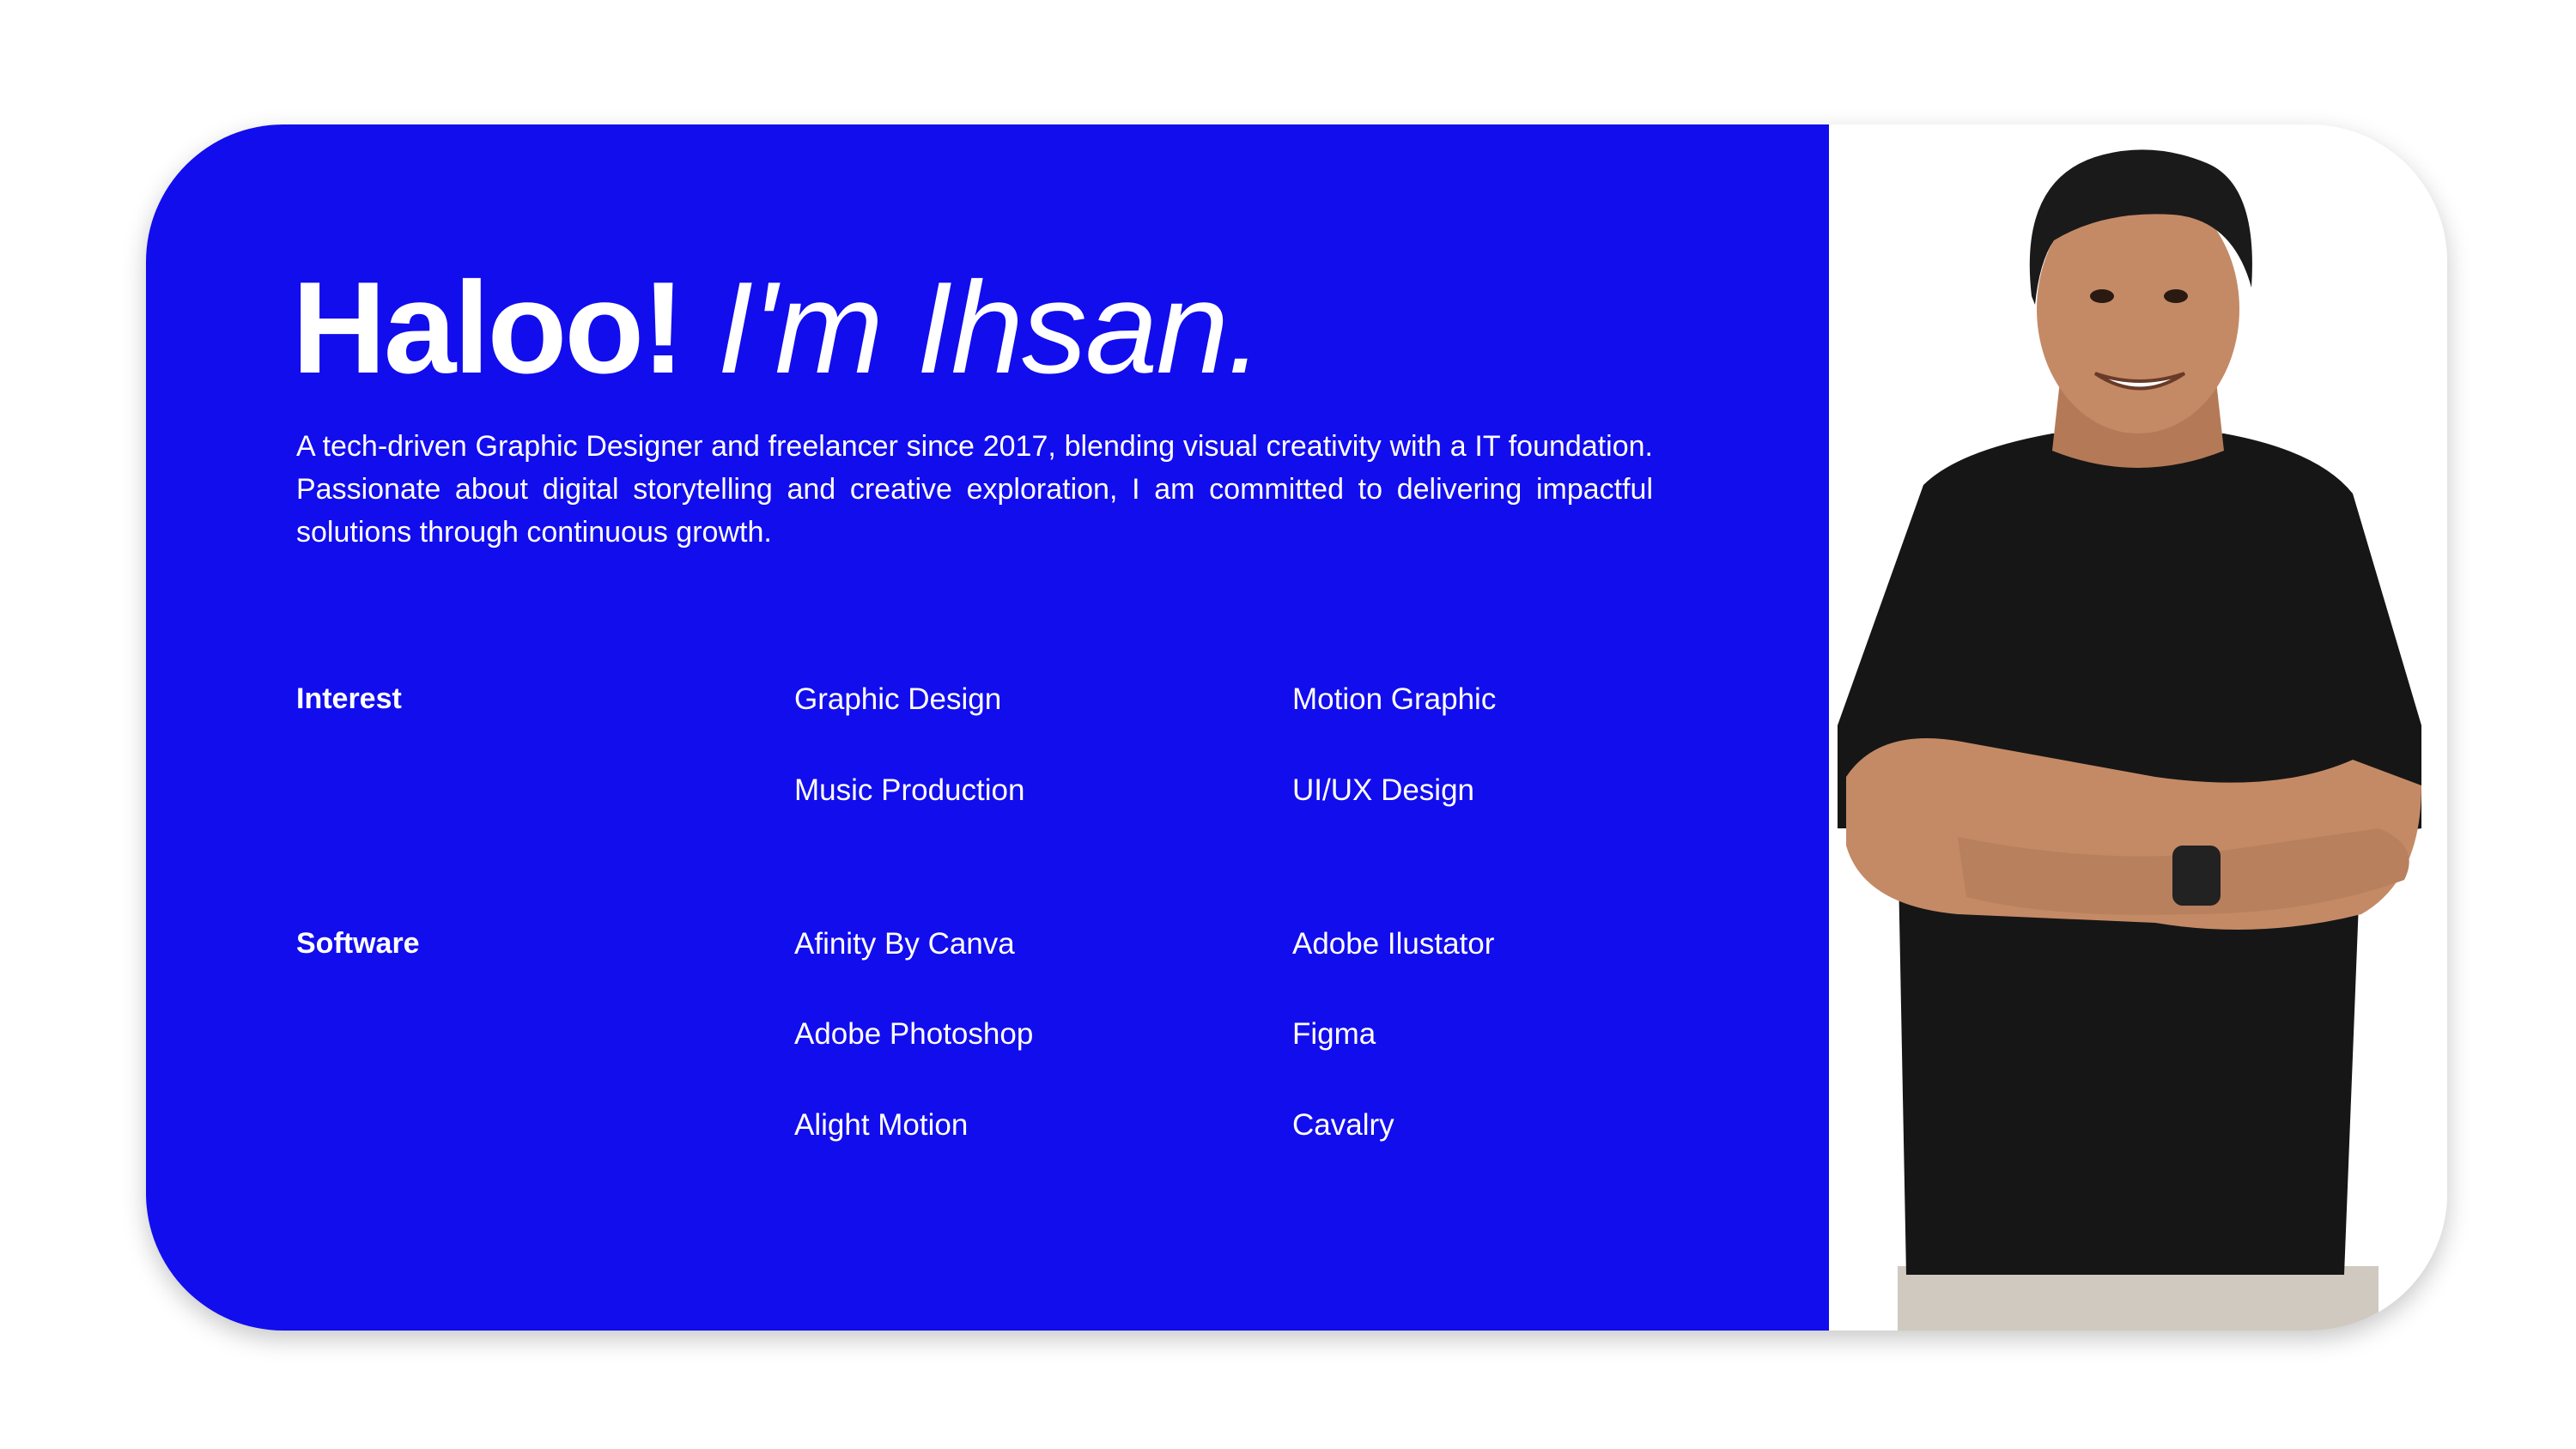 This screenshot has width=2576, height=1449. What do you see at coordinates (1383, 790) in the screenshot?
I see `interest-item: UI/UX Design` at bounding box center [1383, 790].